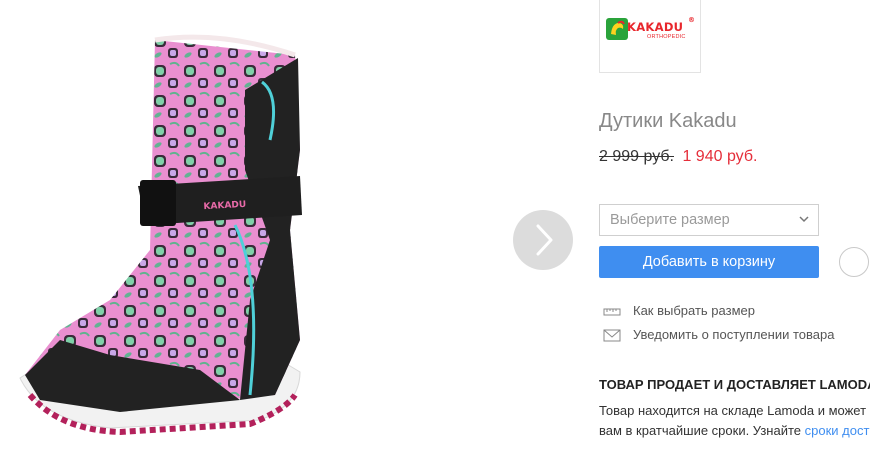  Describe the element at coordinates (612, 312) in the screenshot. I see `ruler-icon` at that location.